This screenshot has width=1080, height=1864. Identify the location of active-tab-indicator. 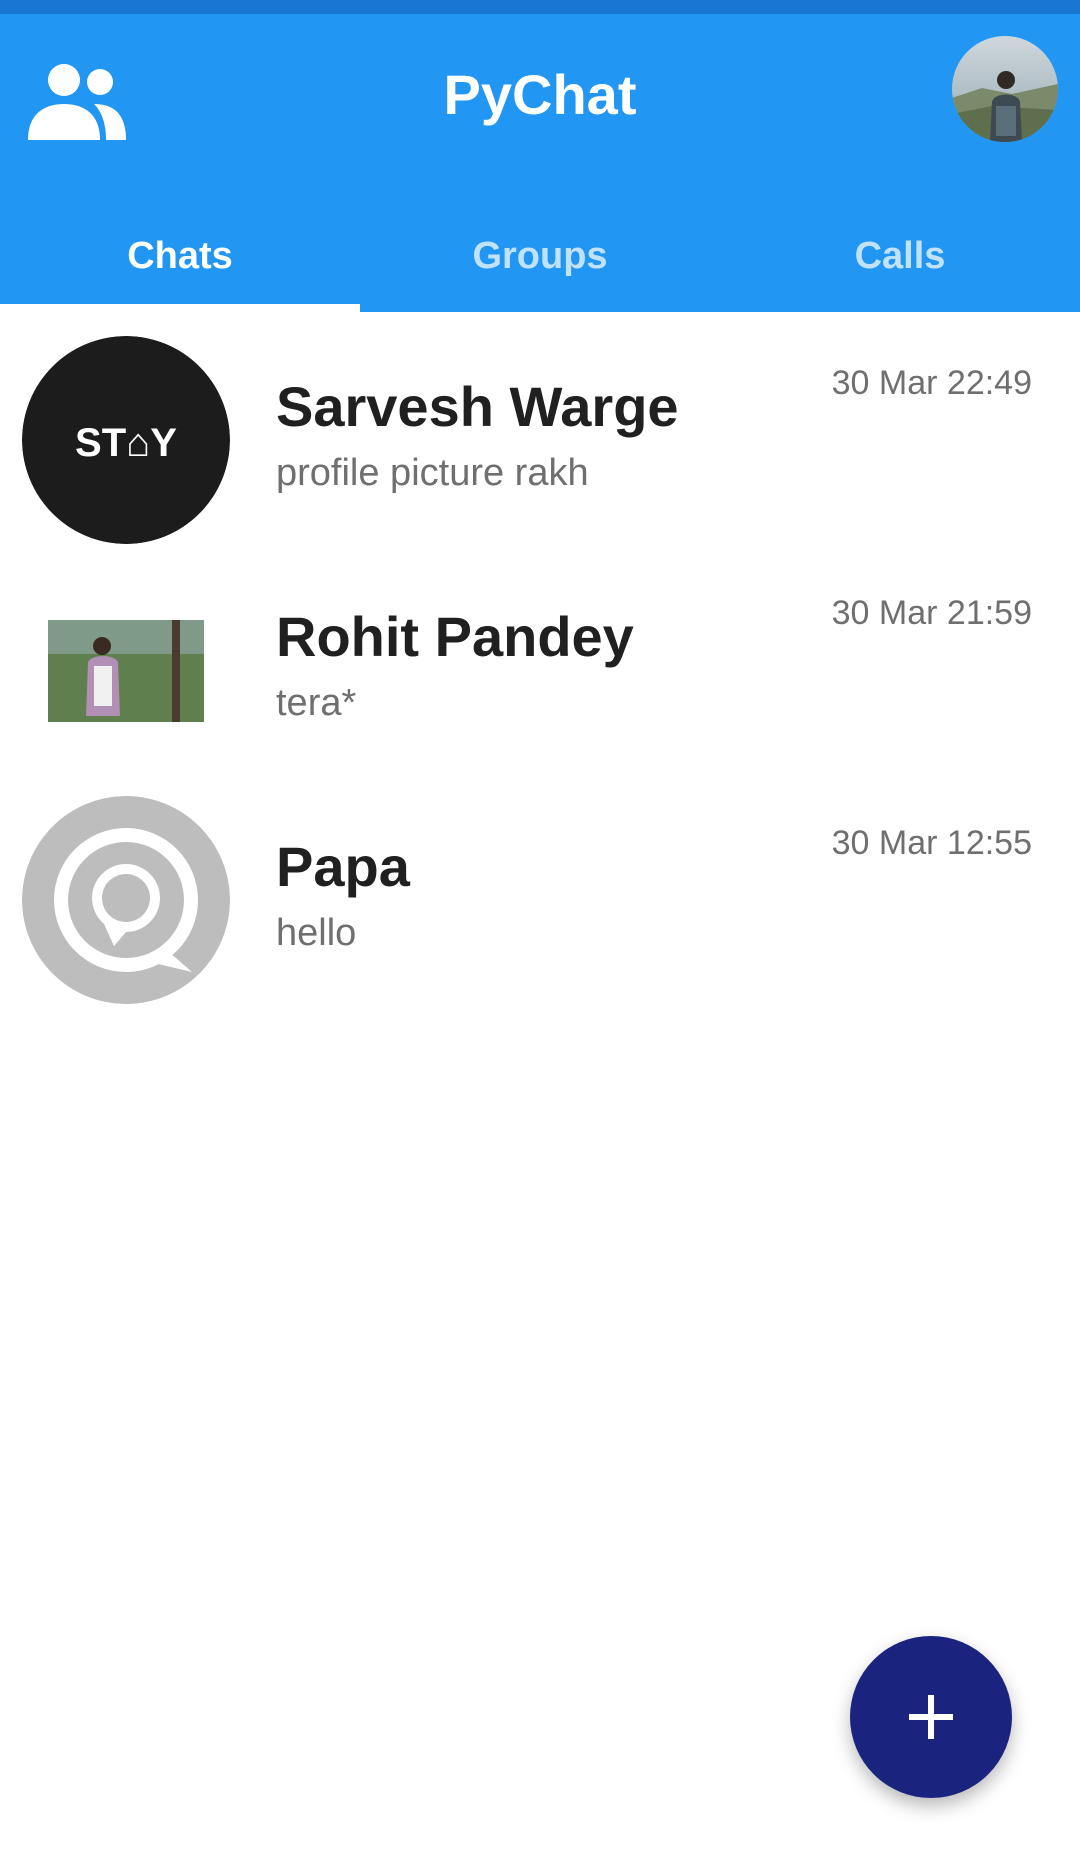
(180, 308).